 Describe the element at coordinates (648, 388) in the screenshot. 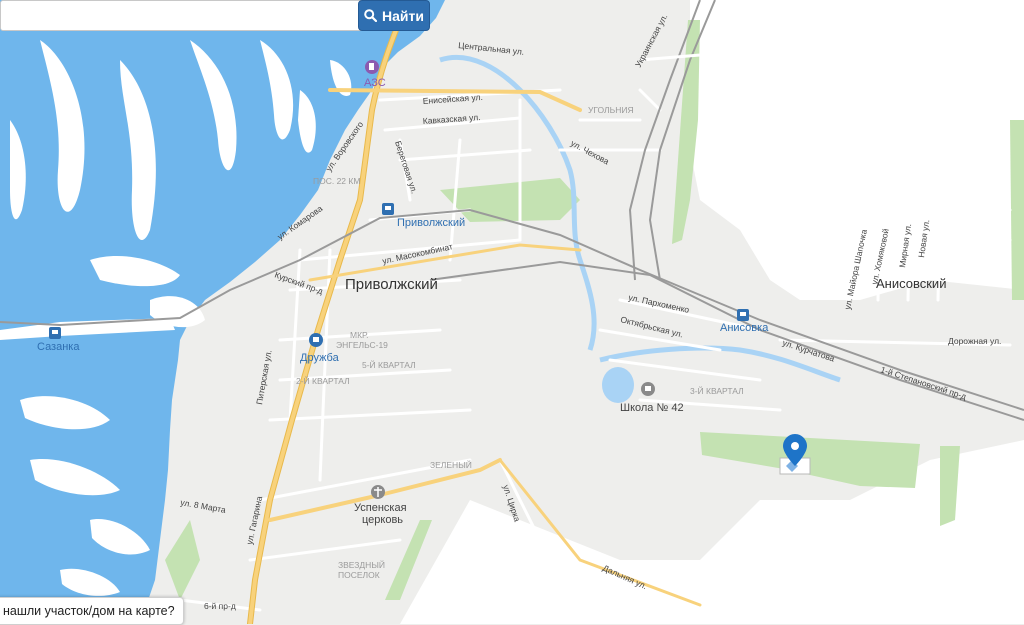

I see `school-icon-book` at that location.